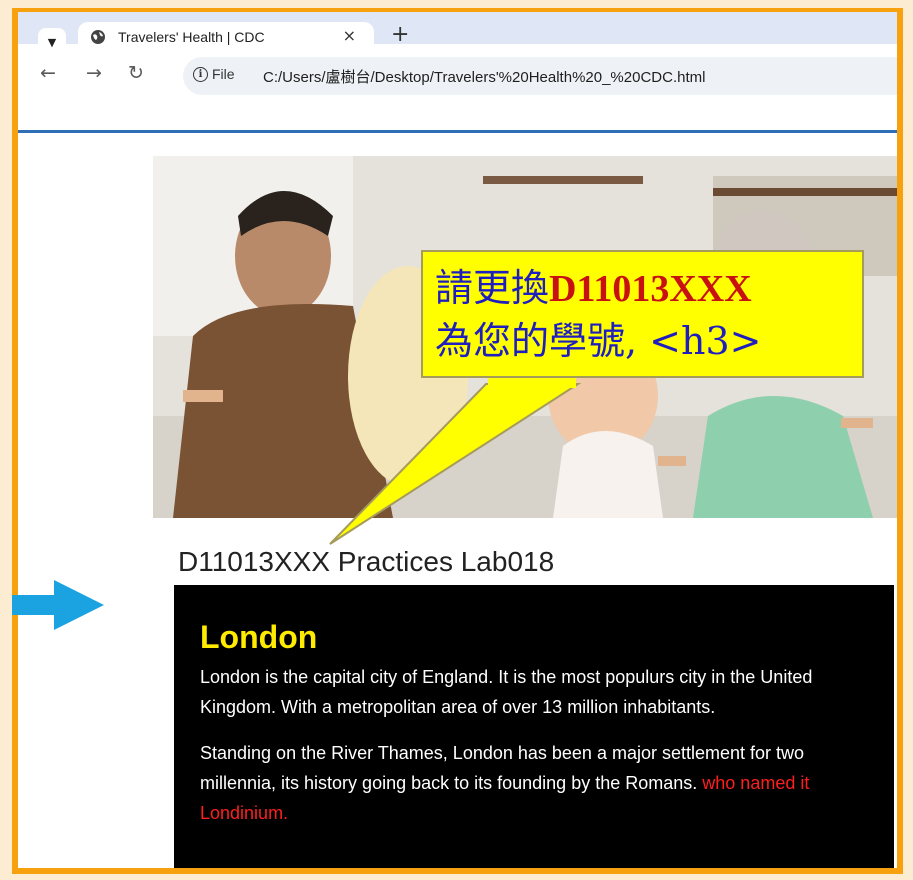 This screenshot has height=880, width=913. What do you see at coordinates (48, 73) in the screenshot?
I see `back-arrow-icon: ←` at bounding box center [48, 73].